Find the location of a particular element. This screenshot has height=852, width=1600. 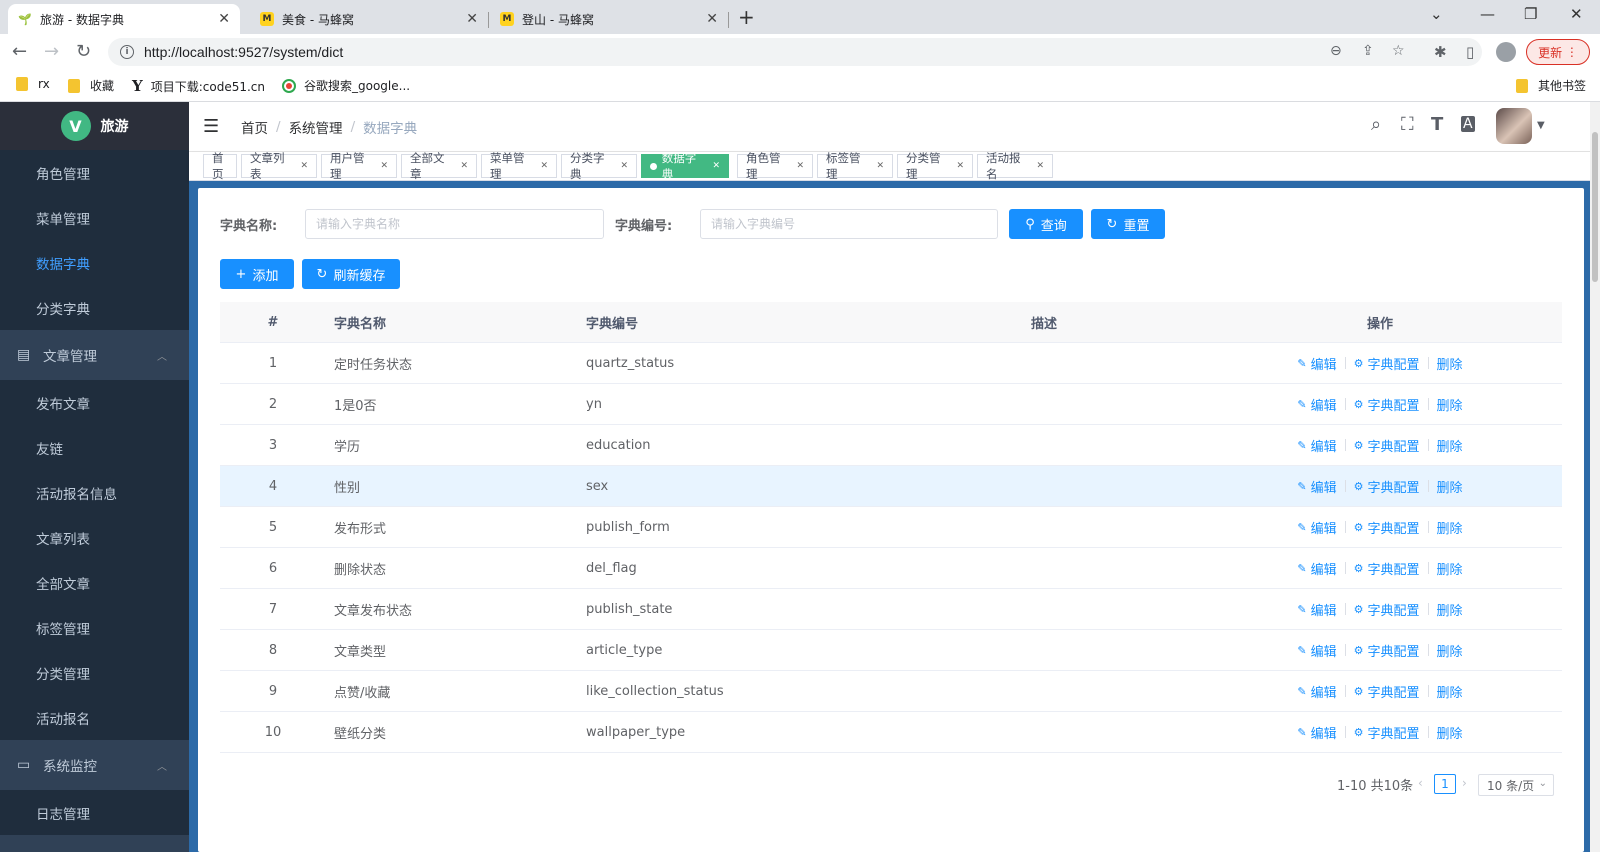

table-row: 10 壁纸分类 wallpaper_type ✎ 编辑 ⚙ 字典配置 删除 is located at coordinates (891, 732).